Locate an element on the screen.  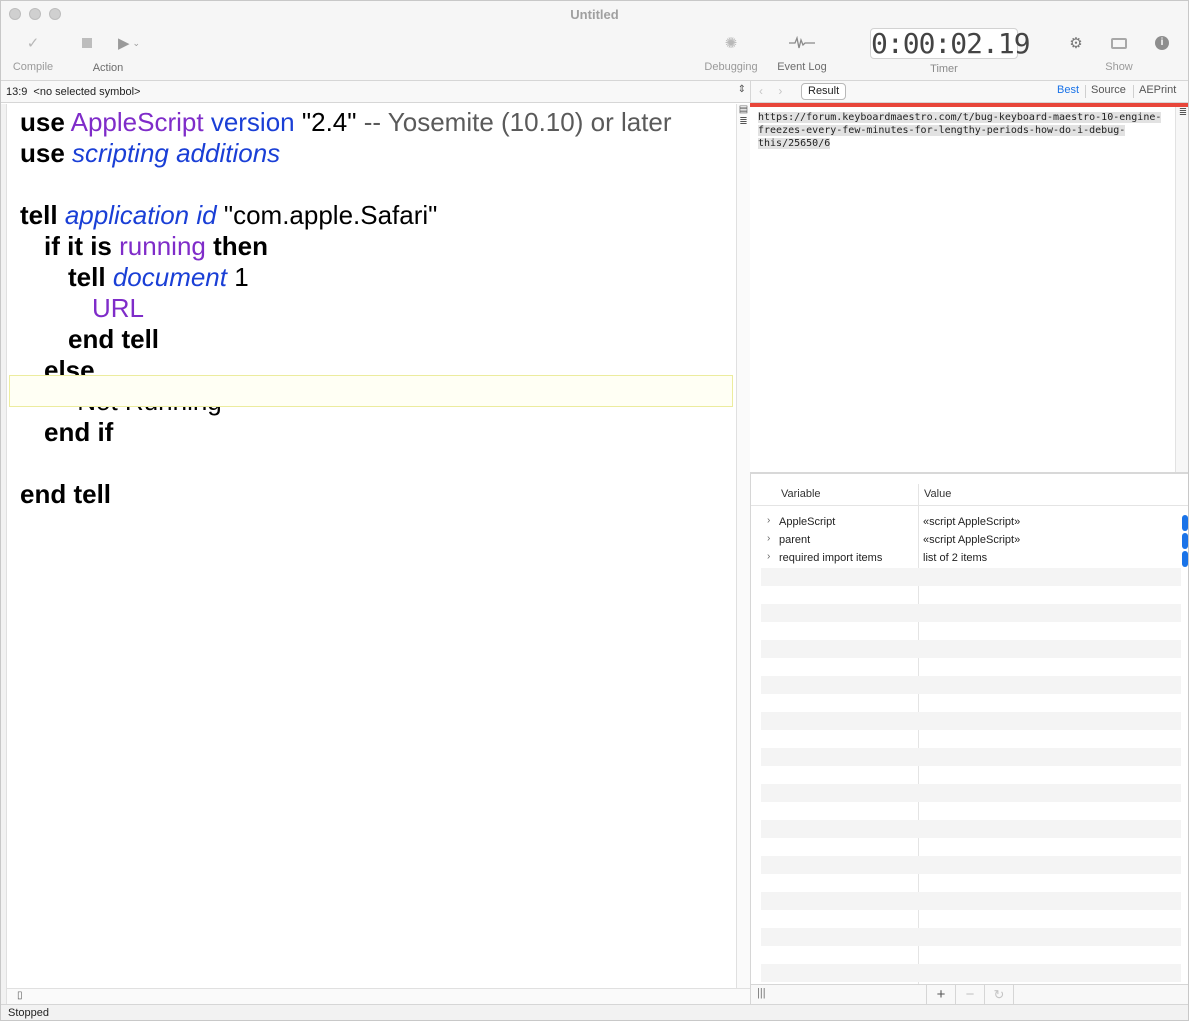
info-icon: i is located at coordinates (1162, 43).